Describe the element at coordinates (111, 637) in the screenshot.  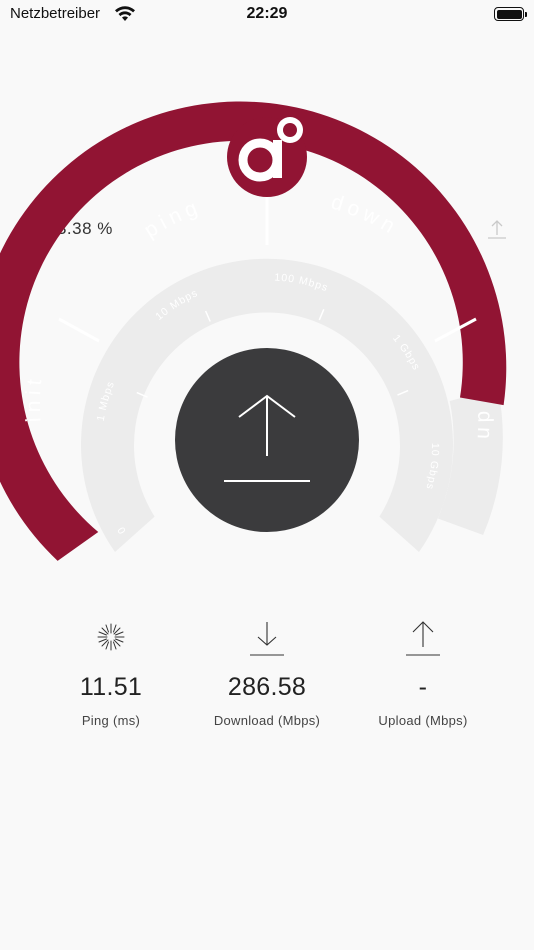
I see `ping-burst-icon` at that location.